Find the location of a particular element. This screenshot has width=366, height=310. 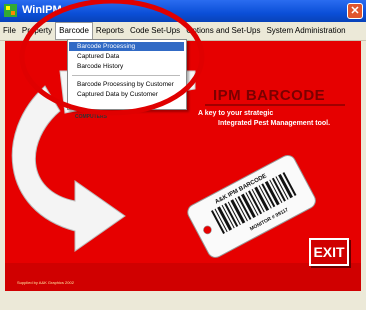

menu-item-barcode-history: Barcode History is located at coordinates (126, 66).